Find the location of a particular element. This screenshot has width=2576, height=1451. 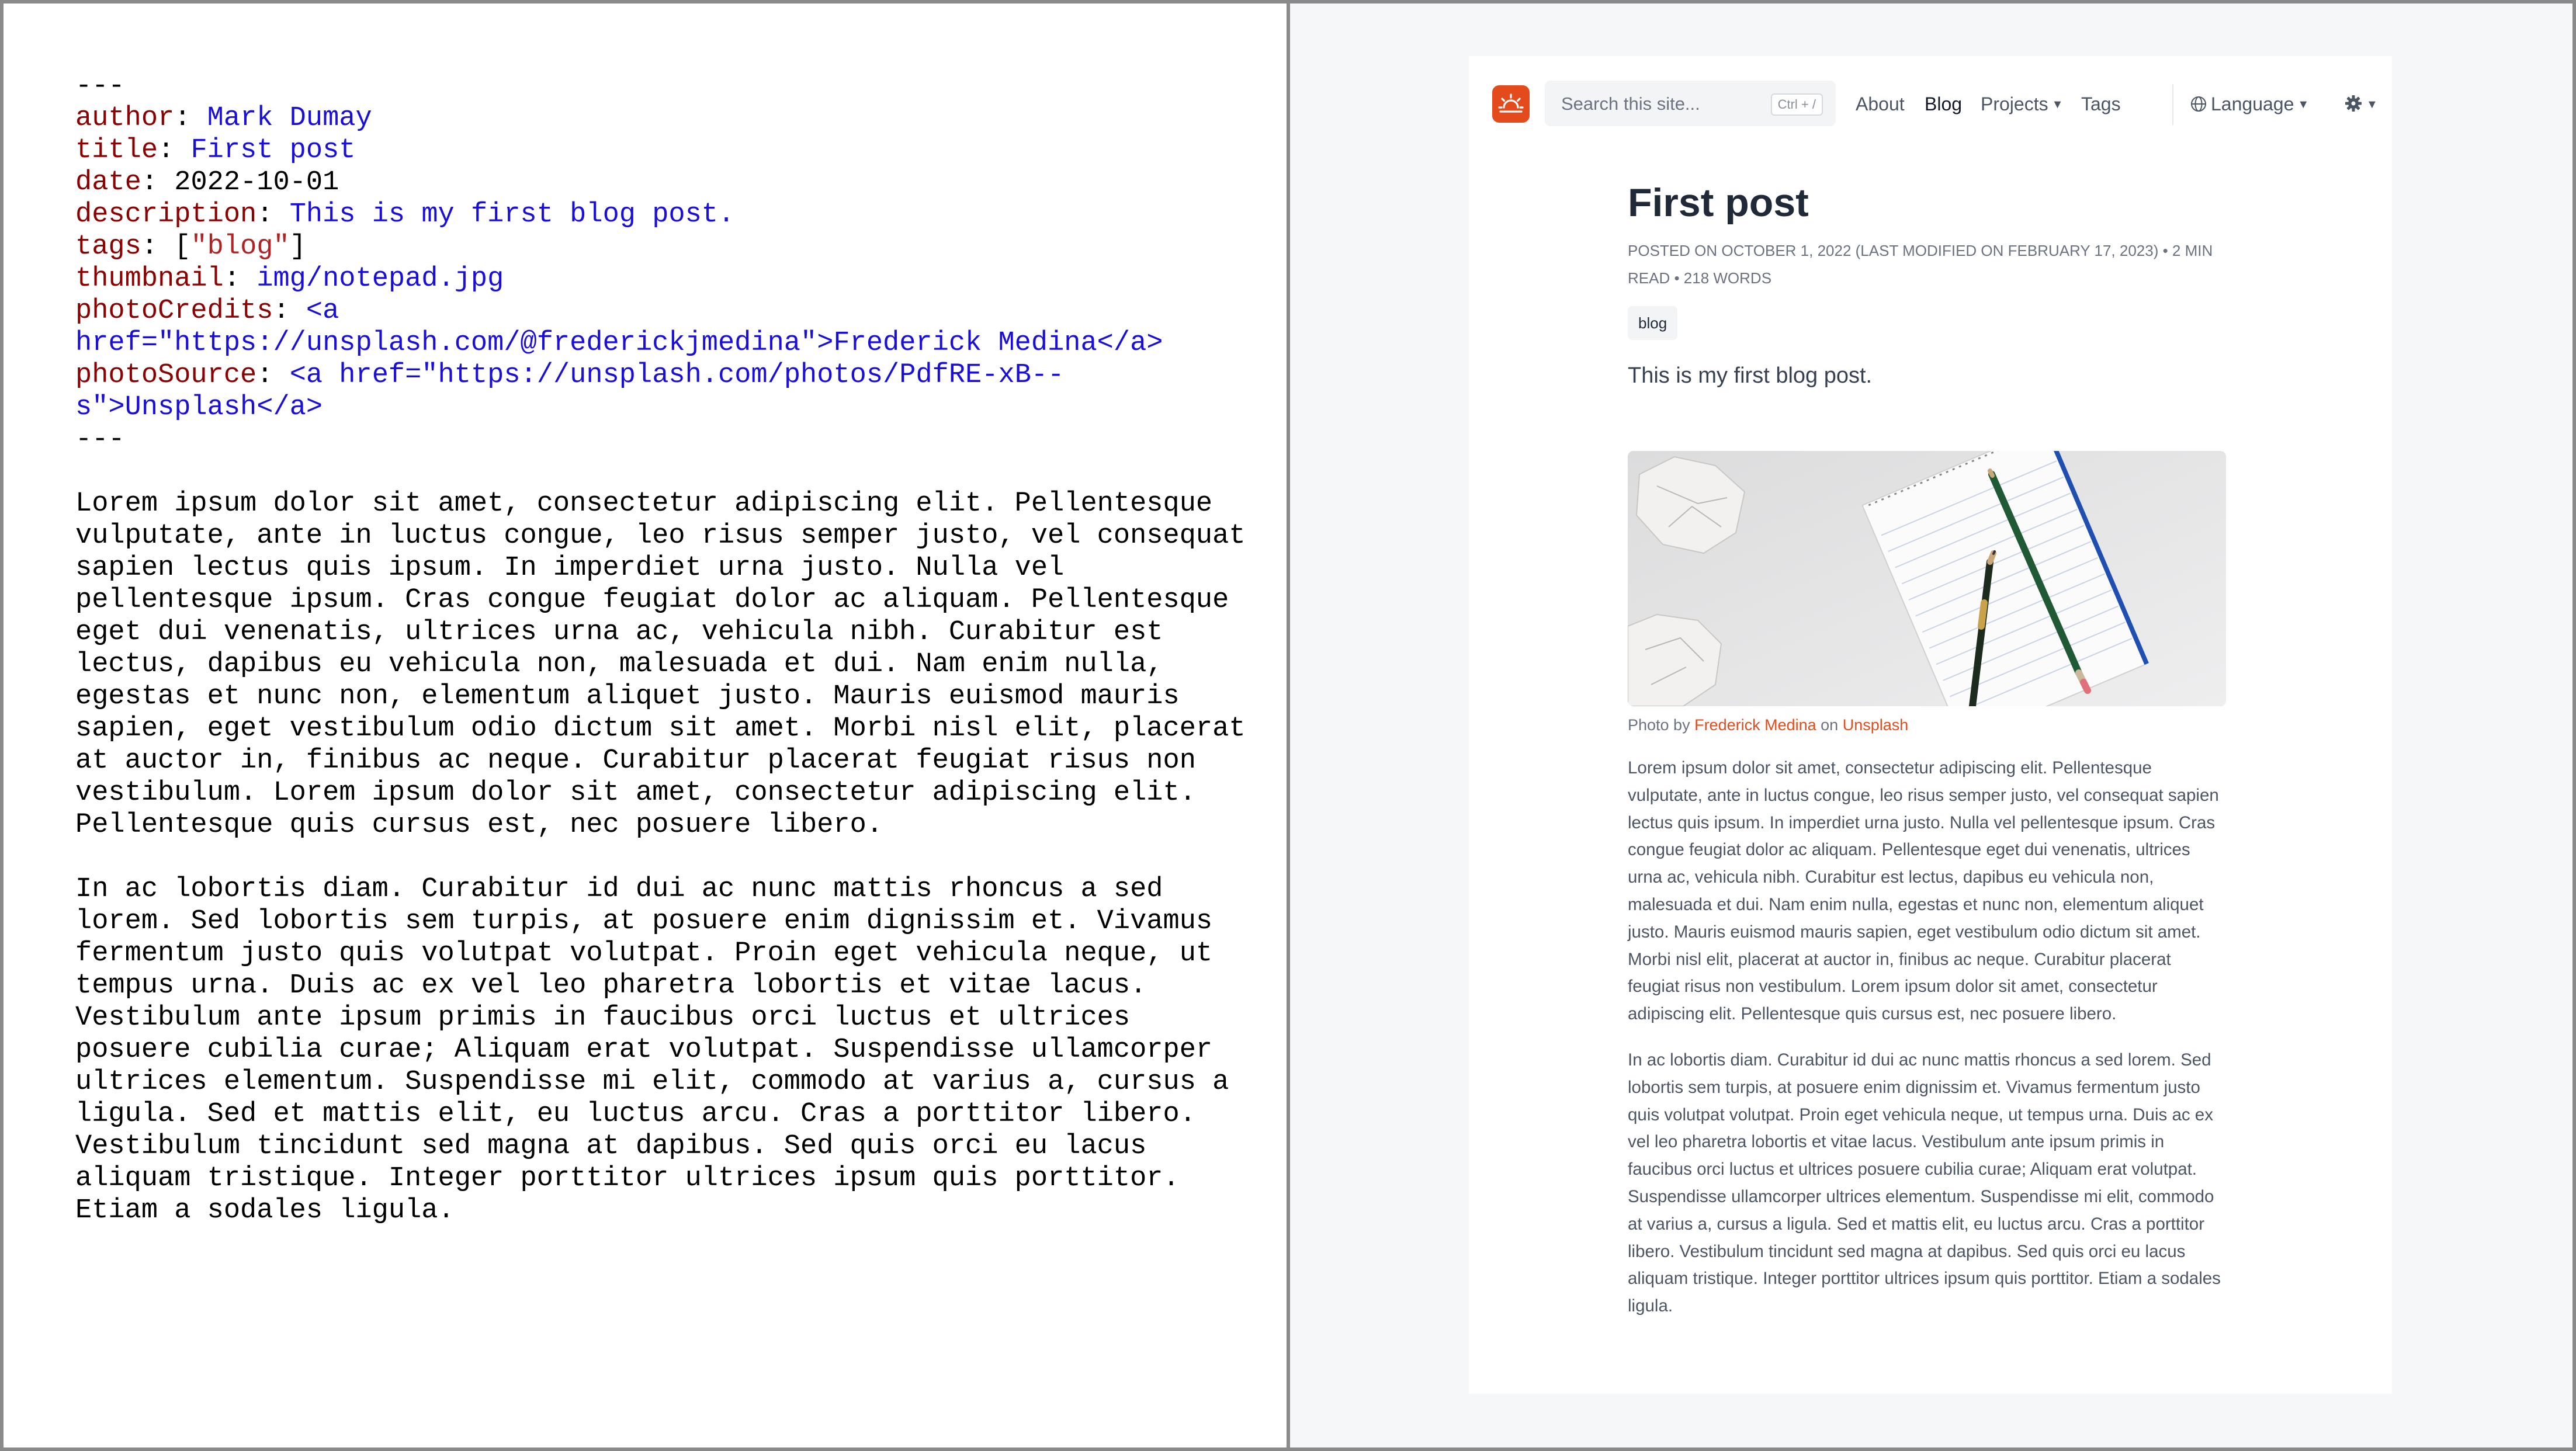

front-matter-description: description: This is my first blog post. is located at coordinates (405, 214).